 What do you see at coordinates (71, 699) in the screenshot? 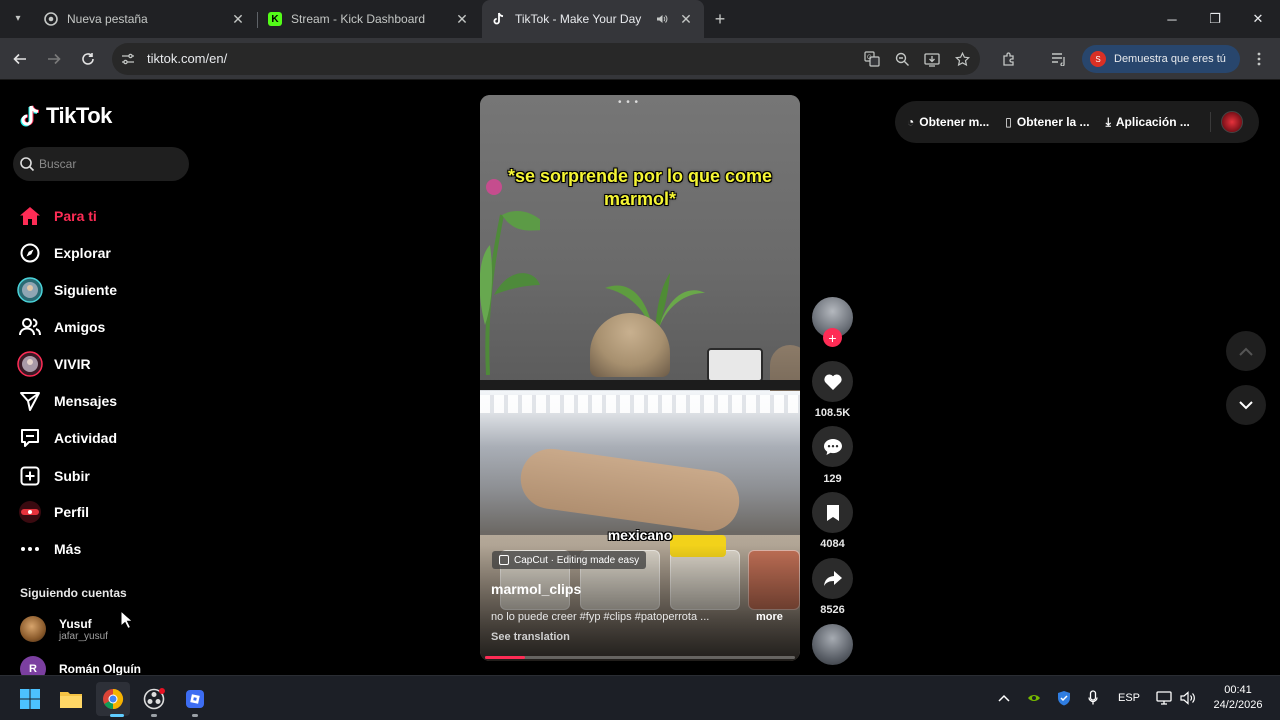
I see `file-explorer-icon` at bounding box center [71, 699].